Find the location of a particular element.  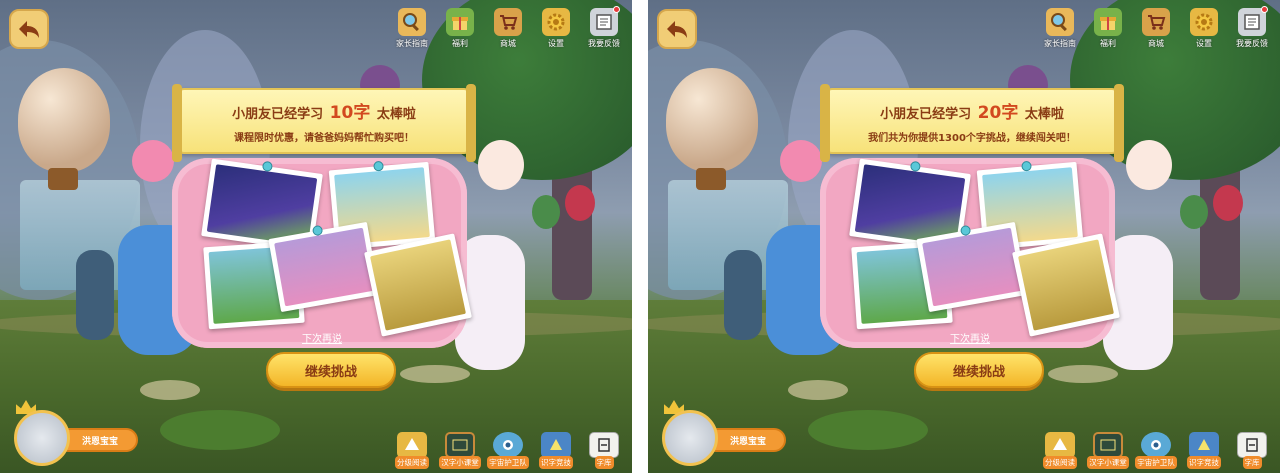

banner-headline: 小朋友已经学习 10字 太棒啦 is located at coordinates (324, 110).